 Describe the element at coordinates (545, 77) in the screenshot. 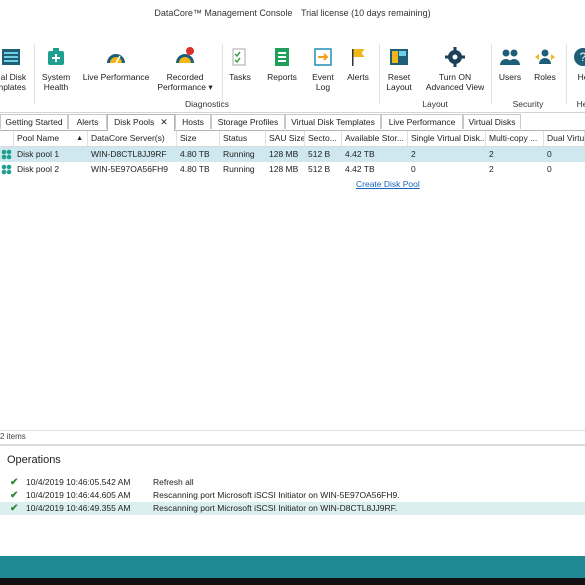

I see `ribbon-label: Roles` at that location.